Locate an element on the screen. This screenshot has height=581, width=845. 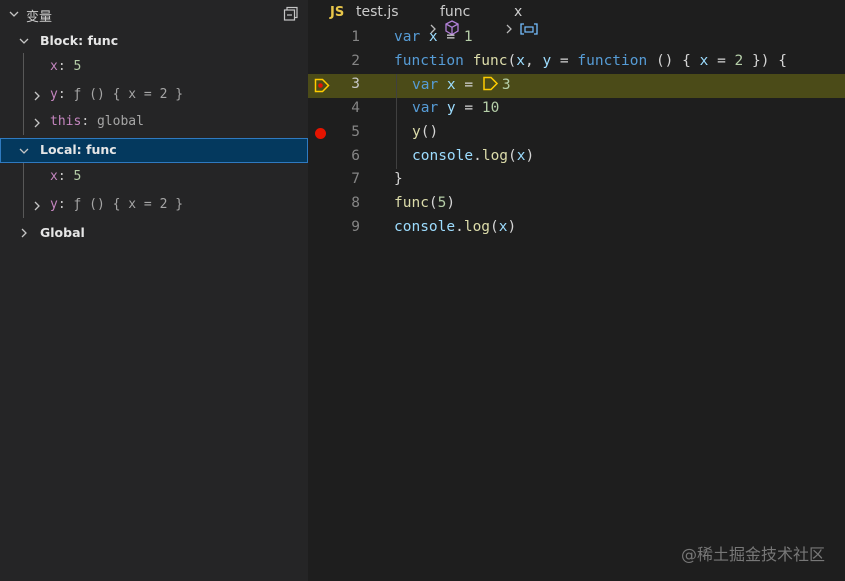
breadcrumb-variable: x is located at coordinates (518, 12).